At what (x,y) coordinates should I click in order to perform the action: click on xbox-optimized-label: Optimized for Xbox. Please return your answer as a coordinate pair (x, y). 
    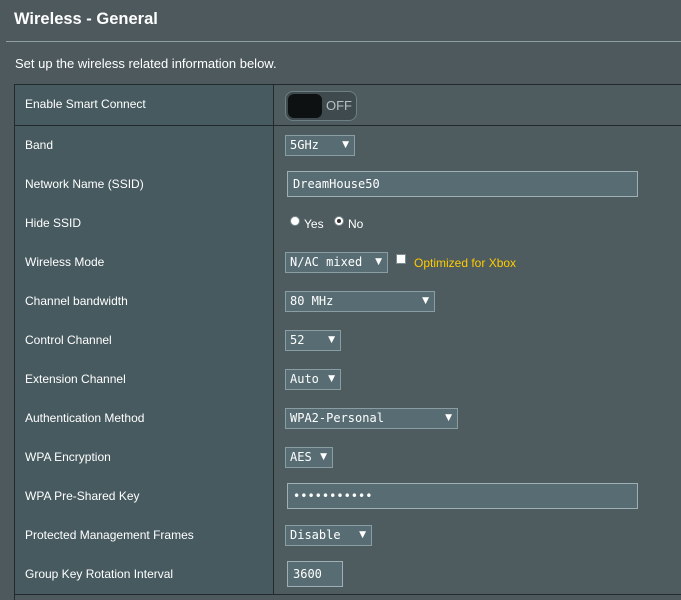
    Looking at the image, I should click on (465, 263).